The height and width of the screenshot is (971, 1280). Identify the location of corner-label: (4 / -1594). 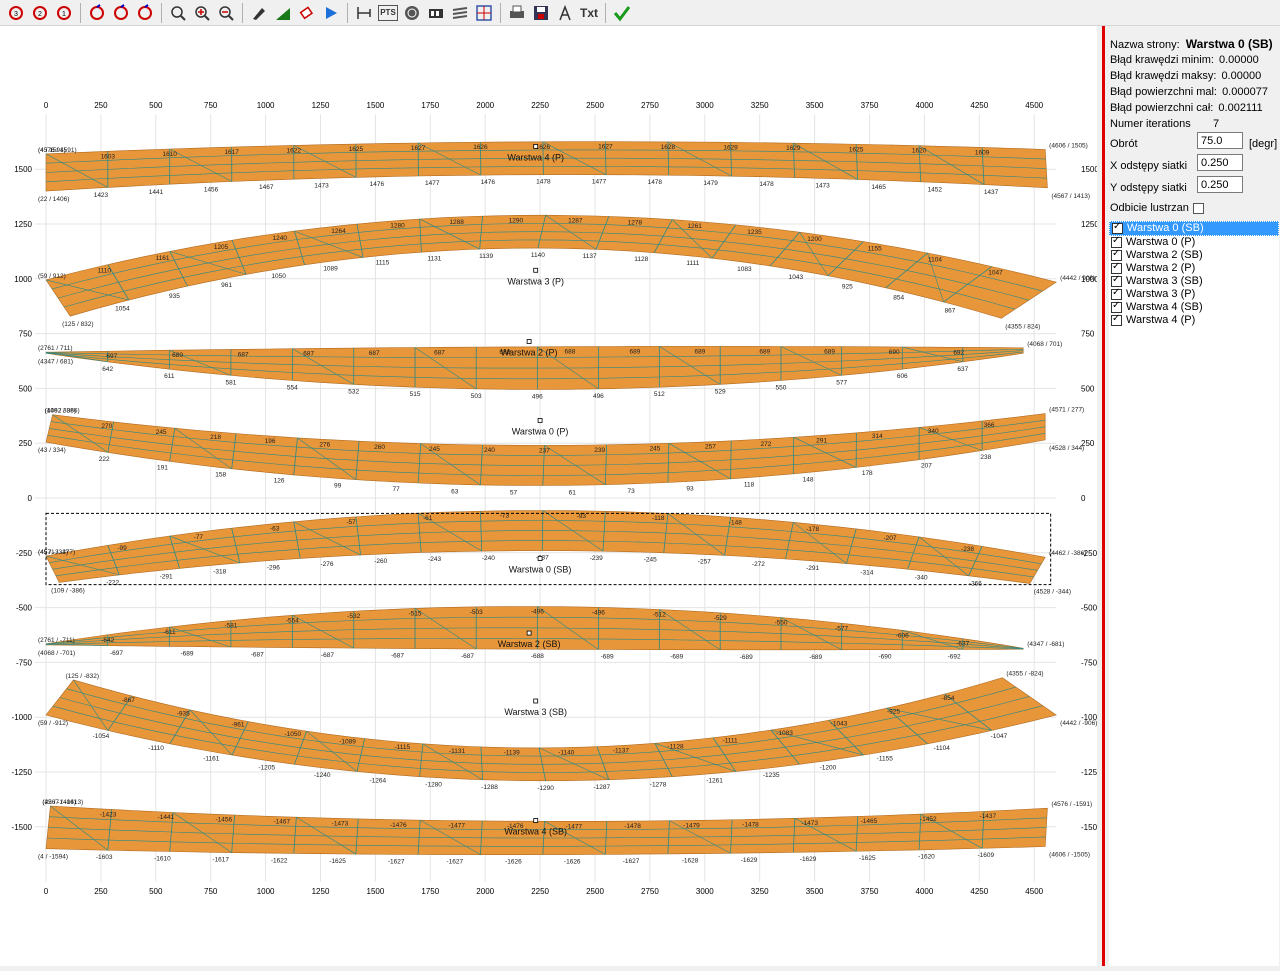
(53, 857).